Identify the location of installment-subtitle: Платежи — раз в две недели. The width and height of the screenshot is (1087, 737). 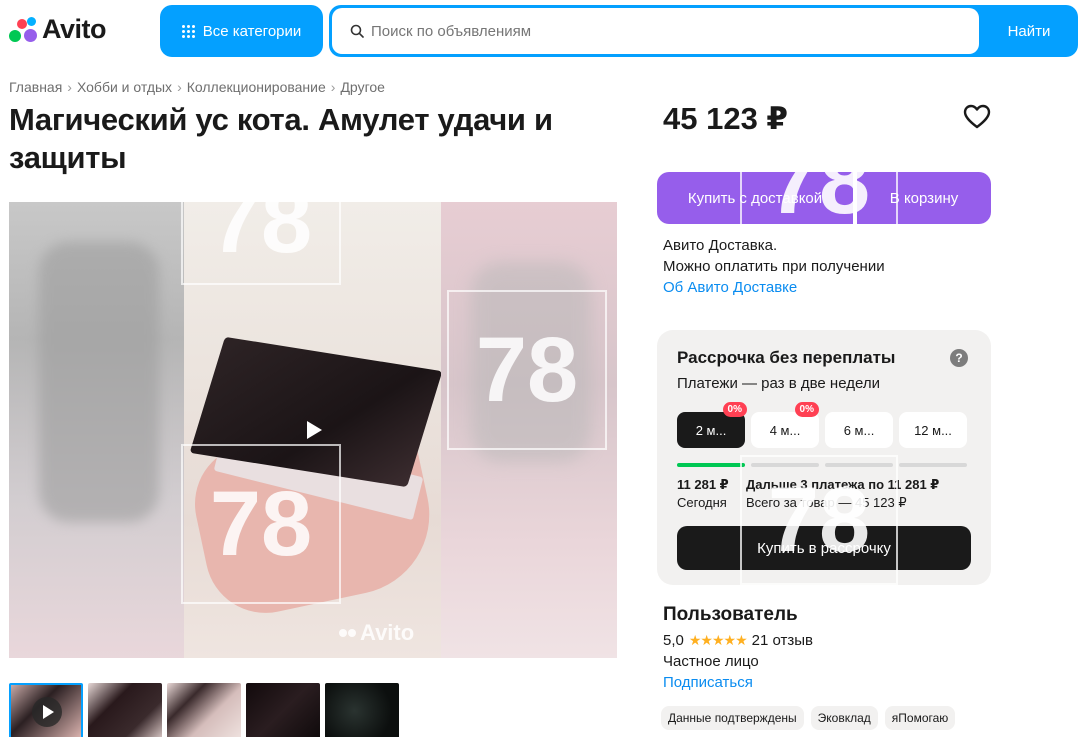
(778, 383).